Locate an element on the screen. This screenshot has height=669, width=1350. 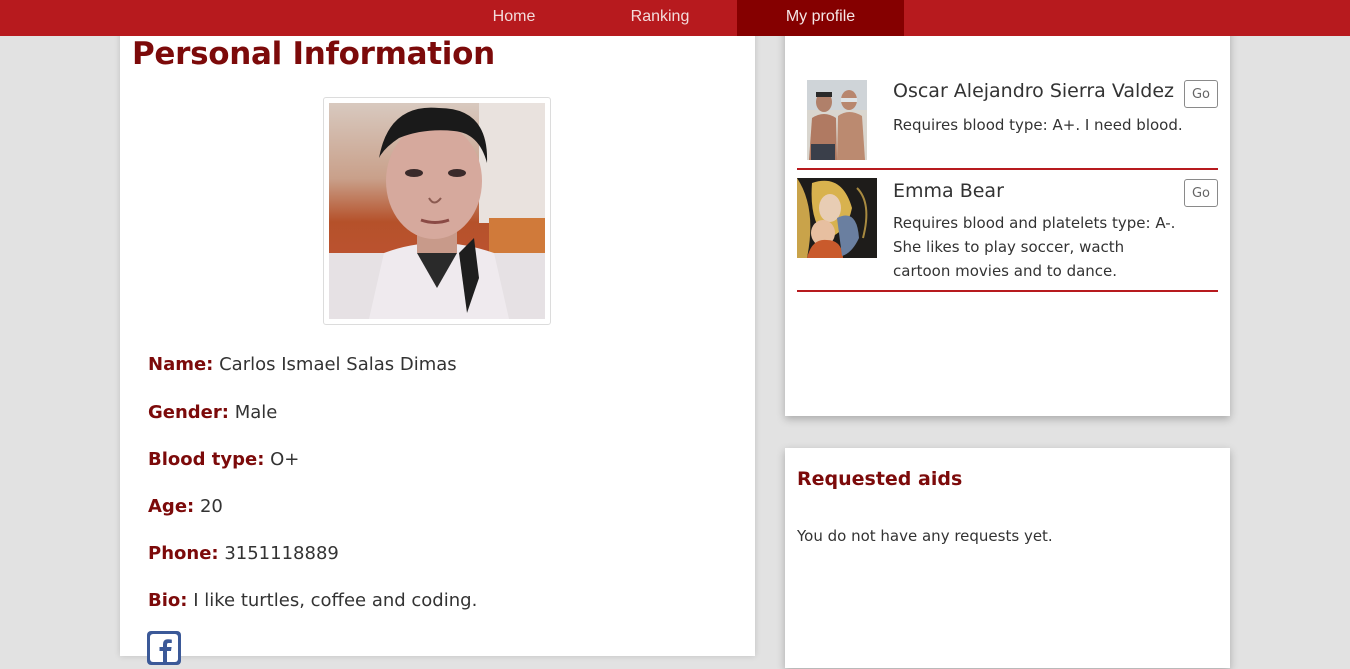
info-value: 3151118889 is located at coordinates (281, 553).